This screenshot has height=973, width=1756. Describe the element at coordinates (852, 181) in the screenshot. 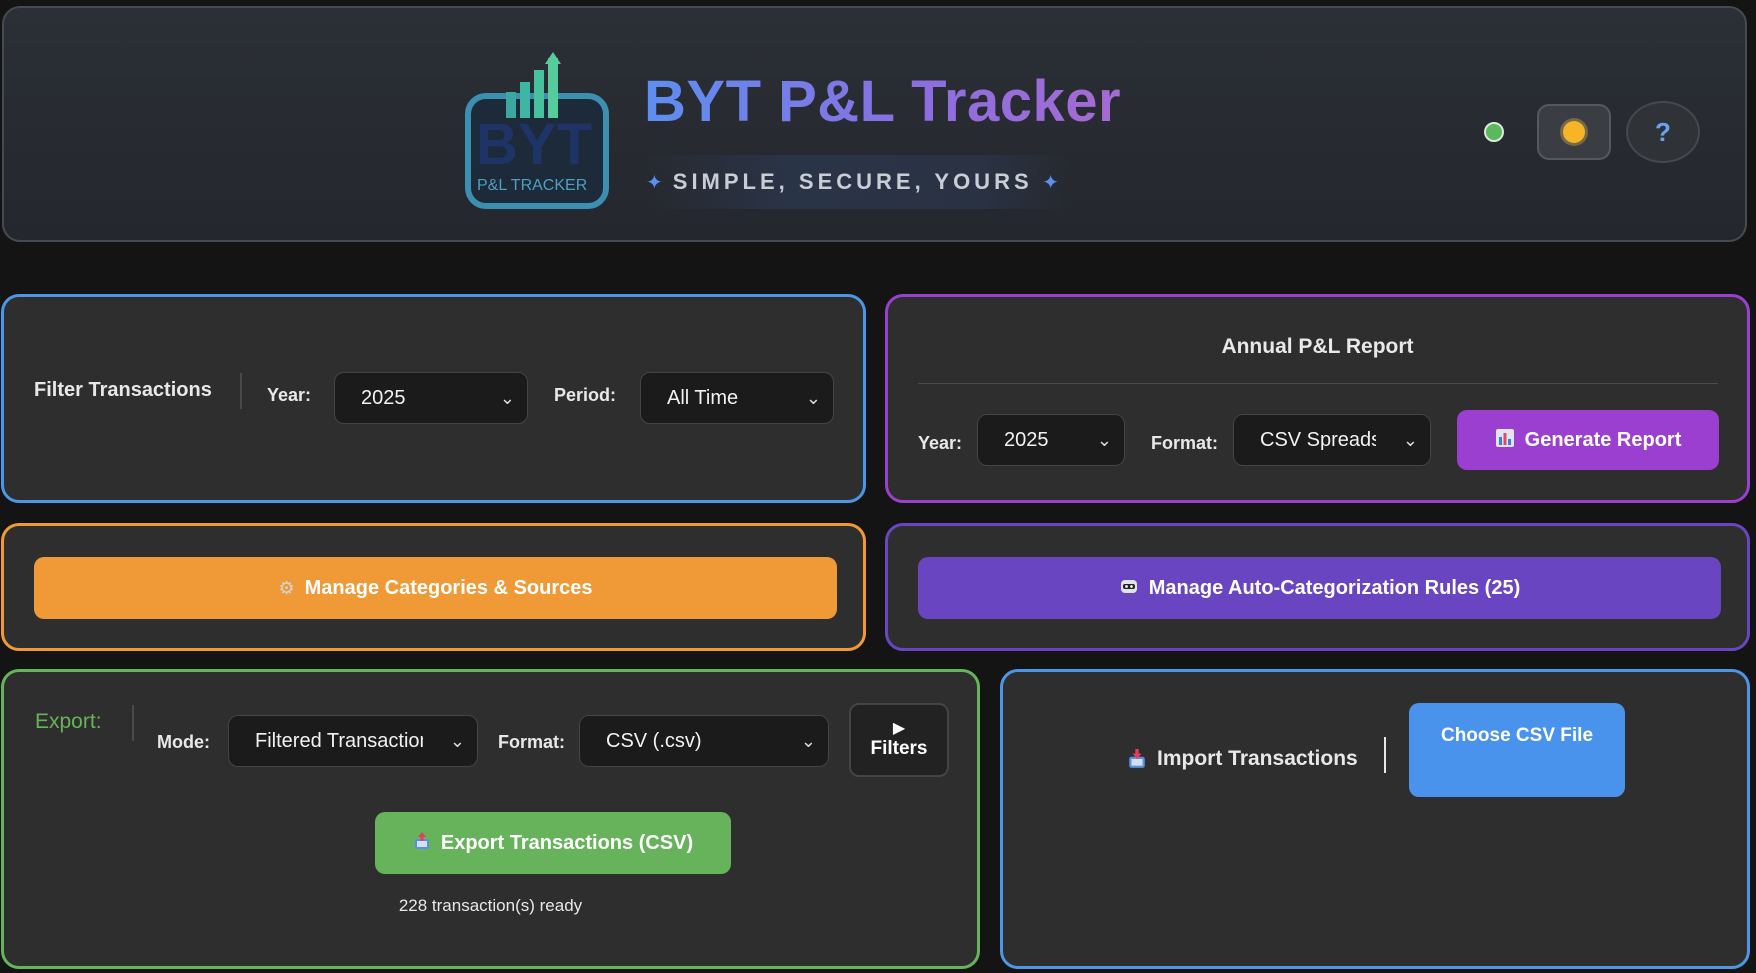

I see `tagline-text: SIMPLE, SECURE, YOURS` at that location.